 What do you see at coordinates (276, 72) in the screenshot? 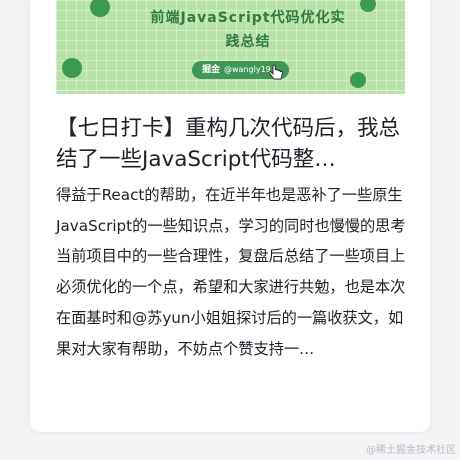
I see `hand-cursor-icon` at bounding box center [276, 72].